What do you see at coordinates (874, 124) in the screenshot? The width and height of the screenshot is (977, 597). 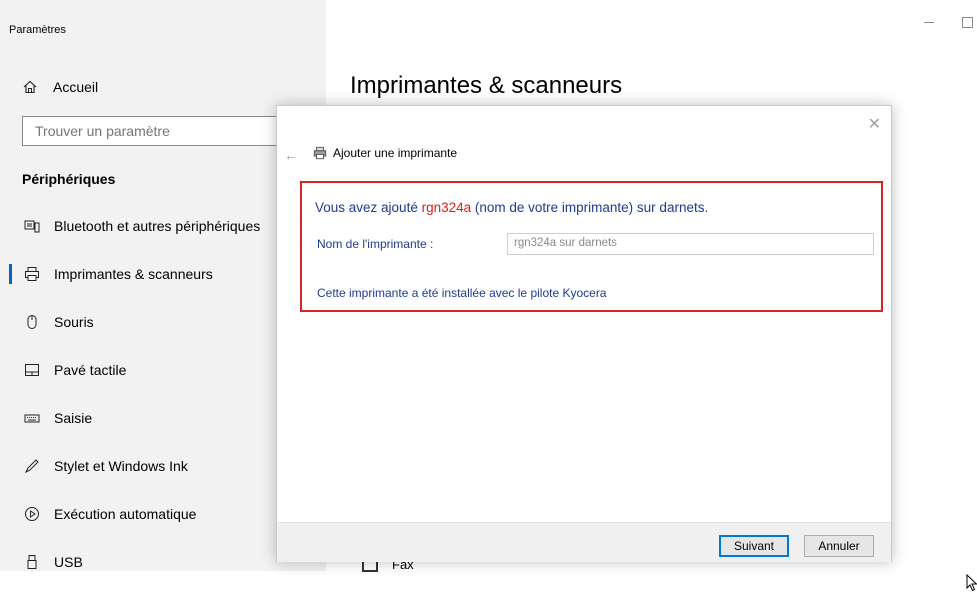 I see `close-icon: ✕` at bounding box center [874, 124].